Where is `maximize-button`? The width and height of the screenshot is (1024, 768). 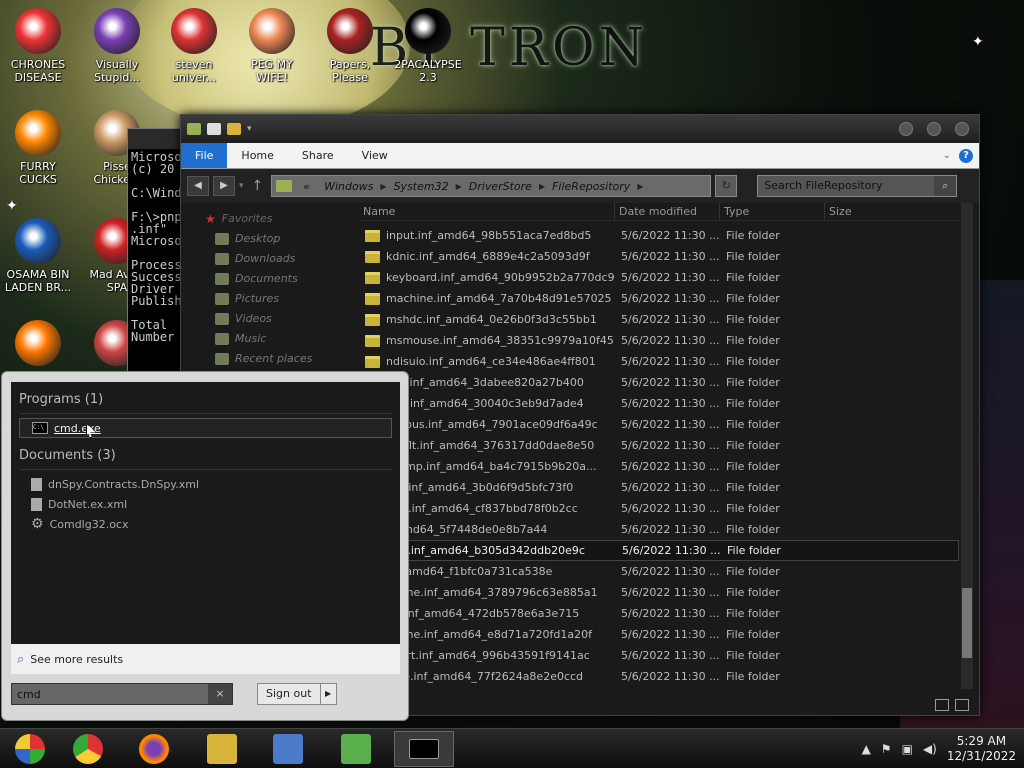 maximize-button is located at coordinates (934, 129).